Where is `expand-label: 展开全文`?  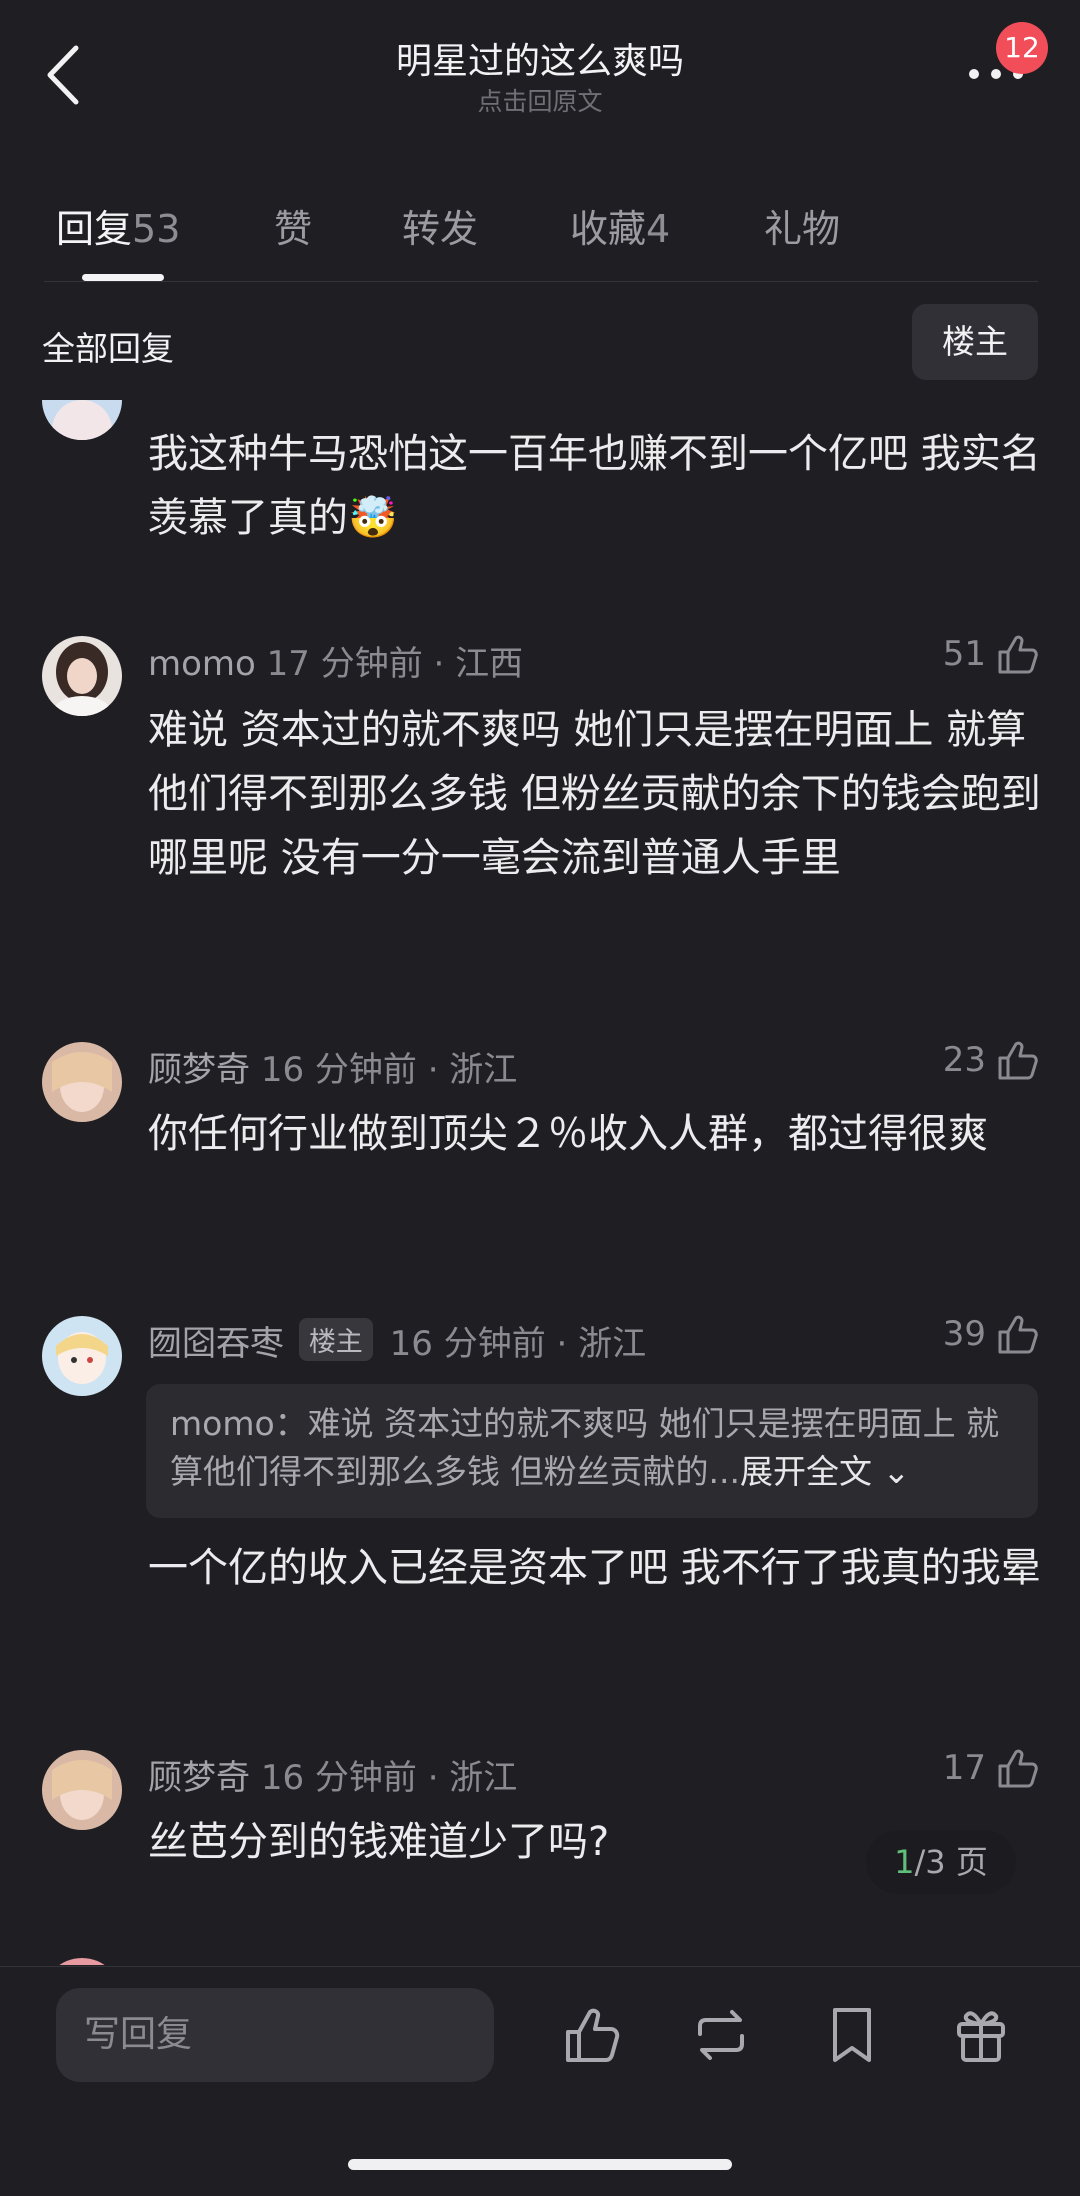
expand-label: 展开全文 is located at coordinates (805, 1471).